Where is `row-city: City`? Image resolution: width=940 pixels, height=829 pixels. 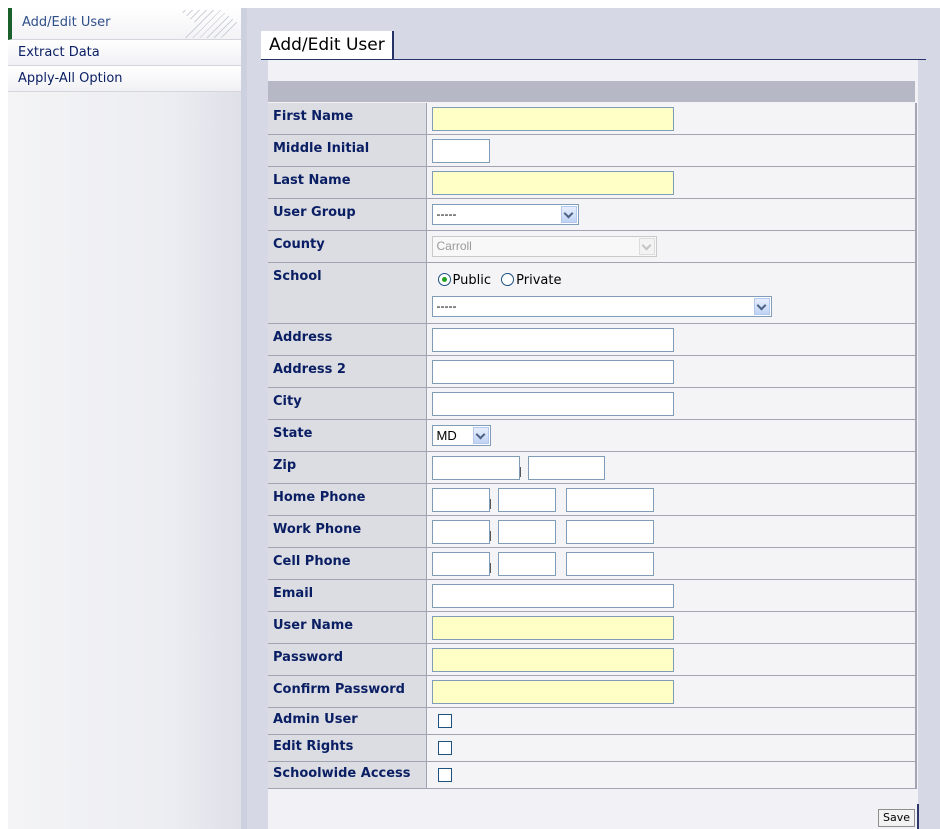
row-city: City is located at coordinates (592, 403).